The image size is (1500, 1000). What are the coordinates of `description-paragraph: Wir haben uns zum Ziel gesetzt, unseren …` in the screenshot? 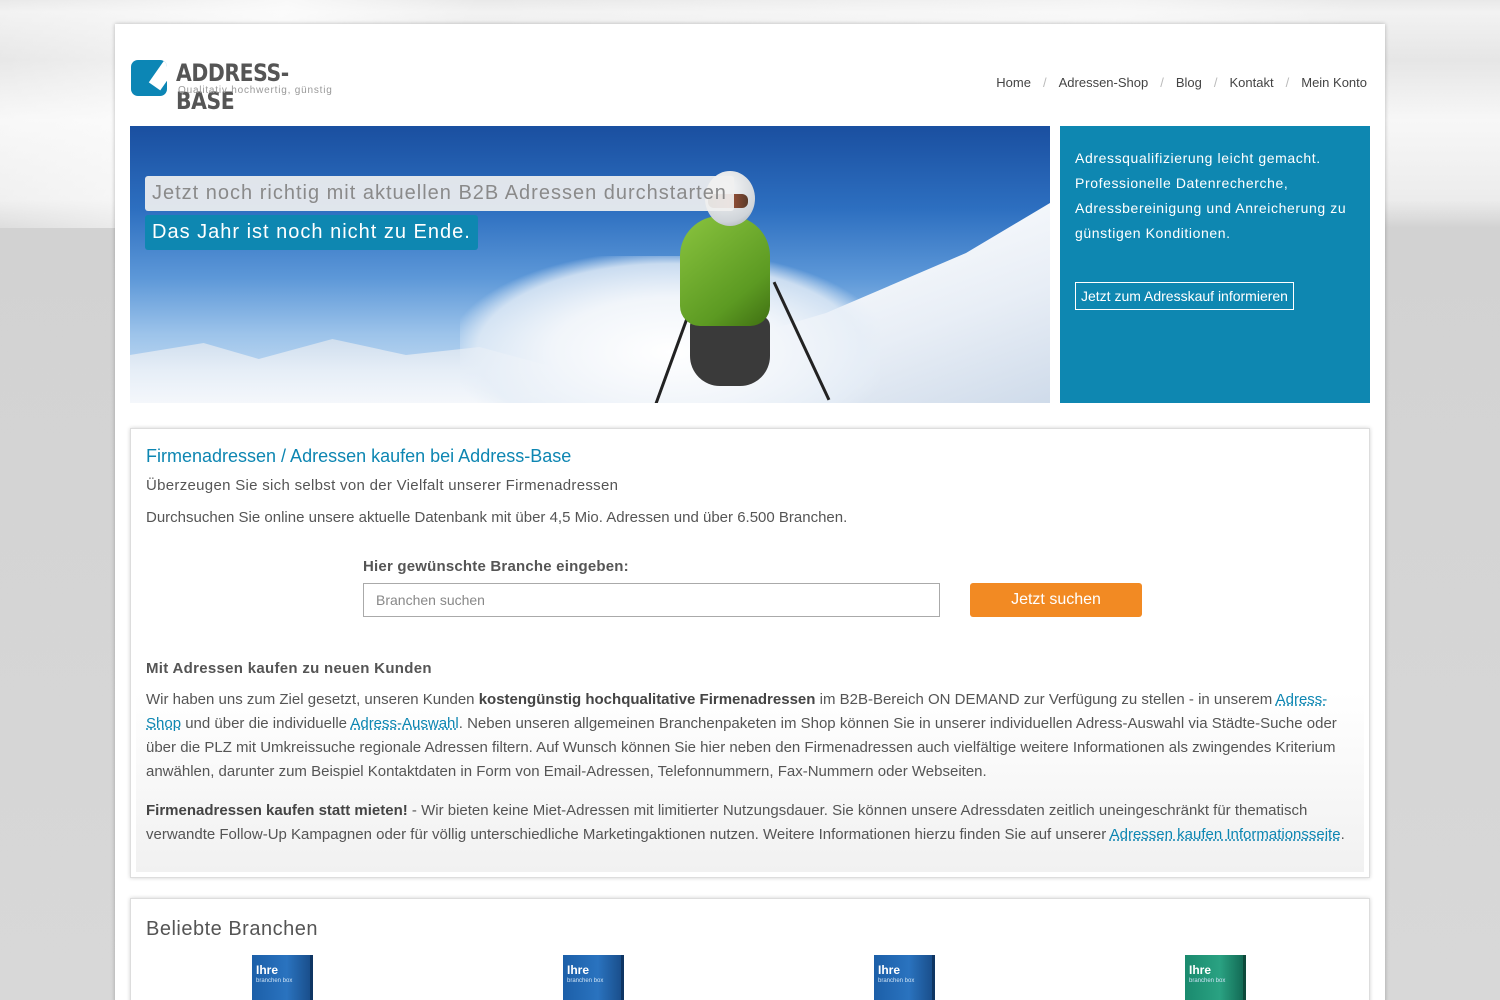 It's located at (741, 735).